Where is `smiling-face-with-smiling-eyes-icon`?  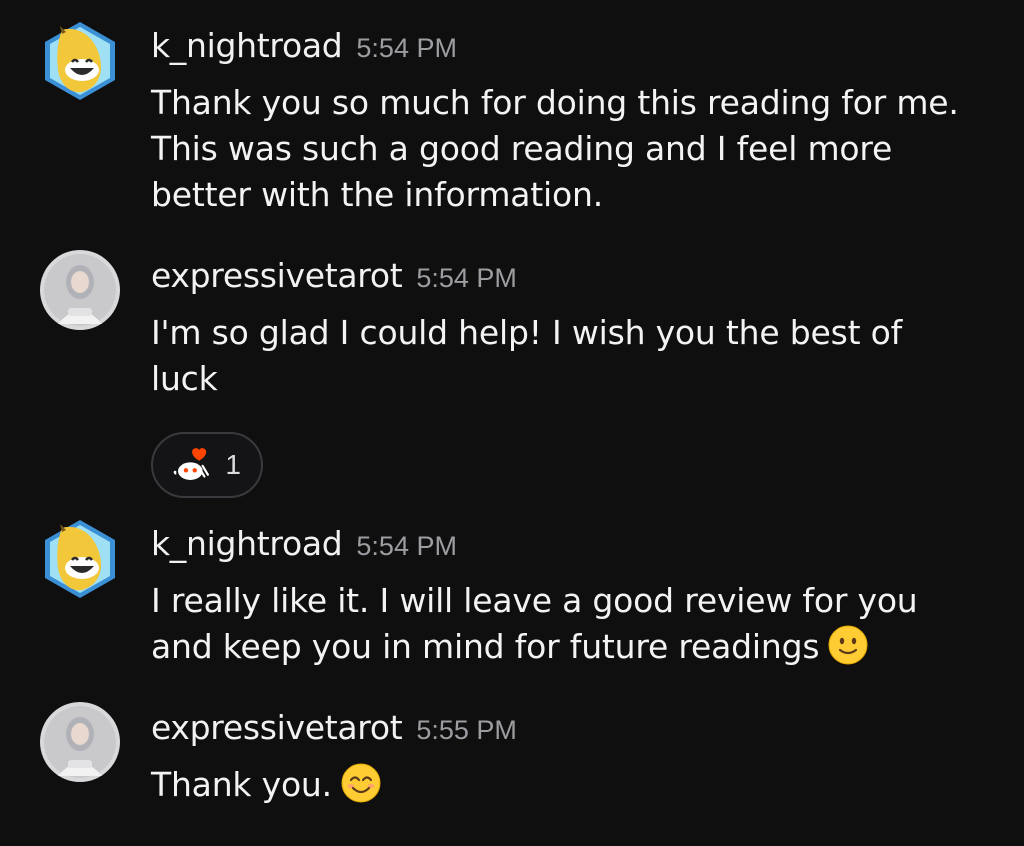 smiling-face-with-smiling-eyes-icon is located at coordinates (361, 783).